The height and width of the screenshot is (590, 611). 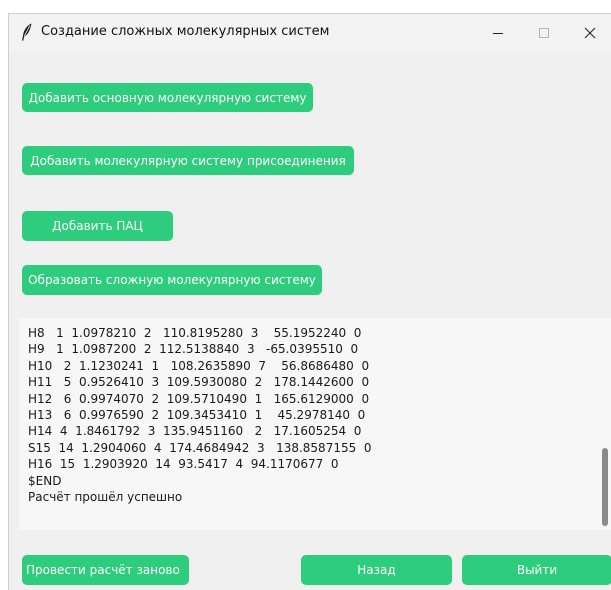 I want to click on scrollbar-thumb, so click(x=605, y=487).